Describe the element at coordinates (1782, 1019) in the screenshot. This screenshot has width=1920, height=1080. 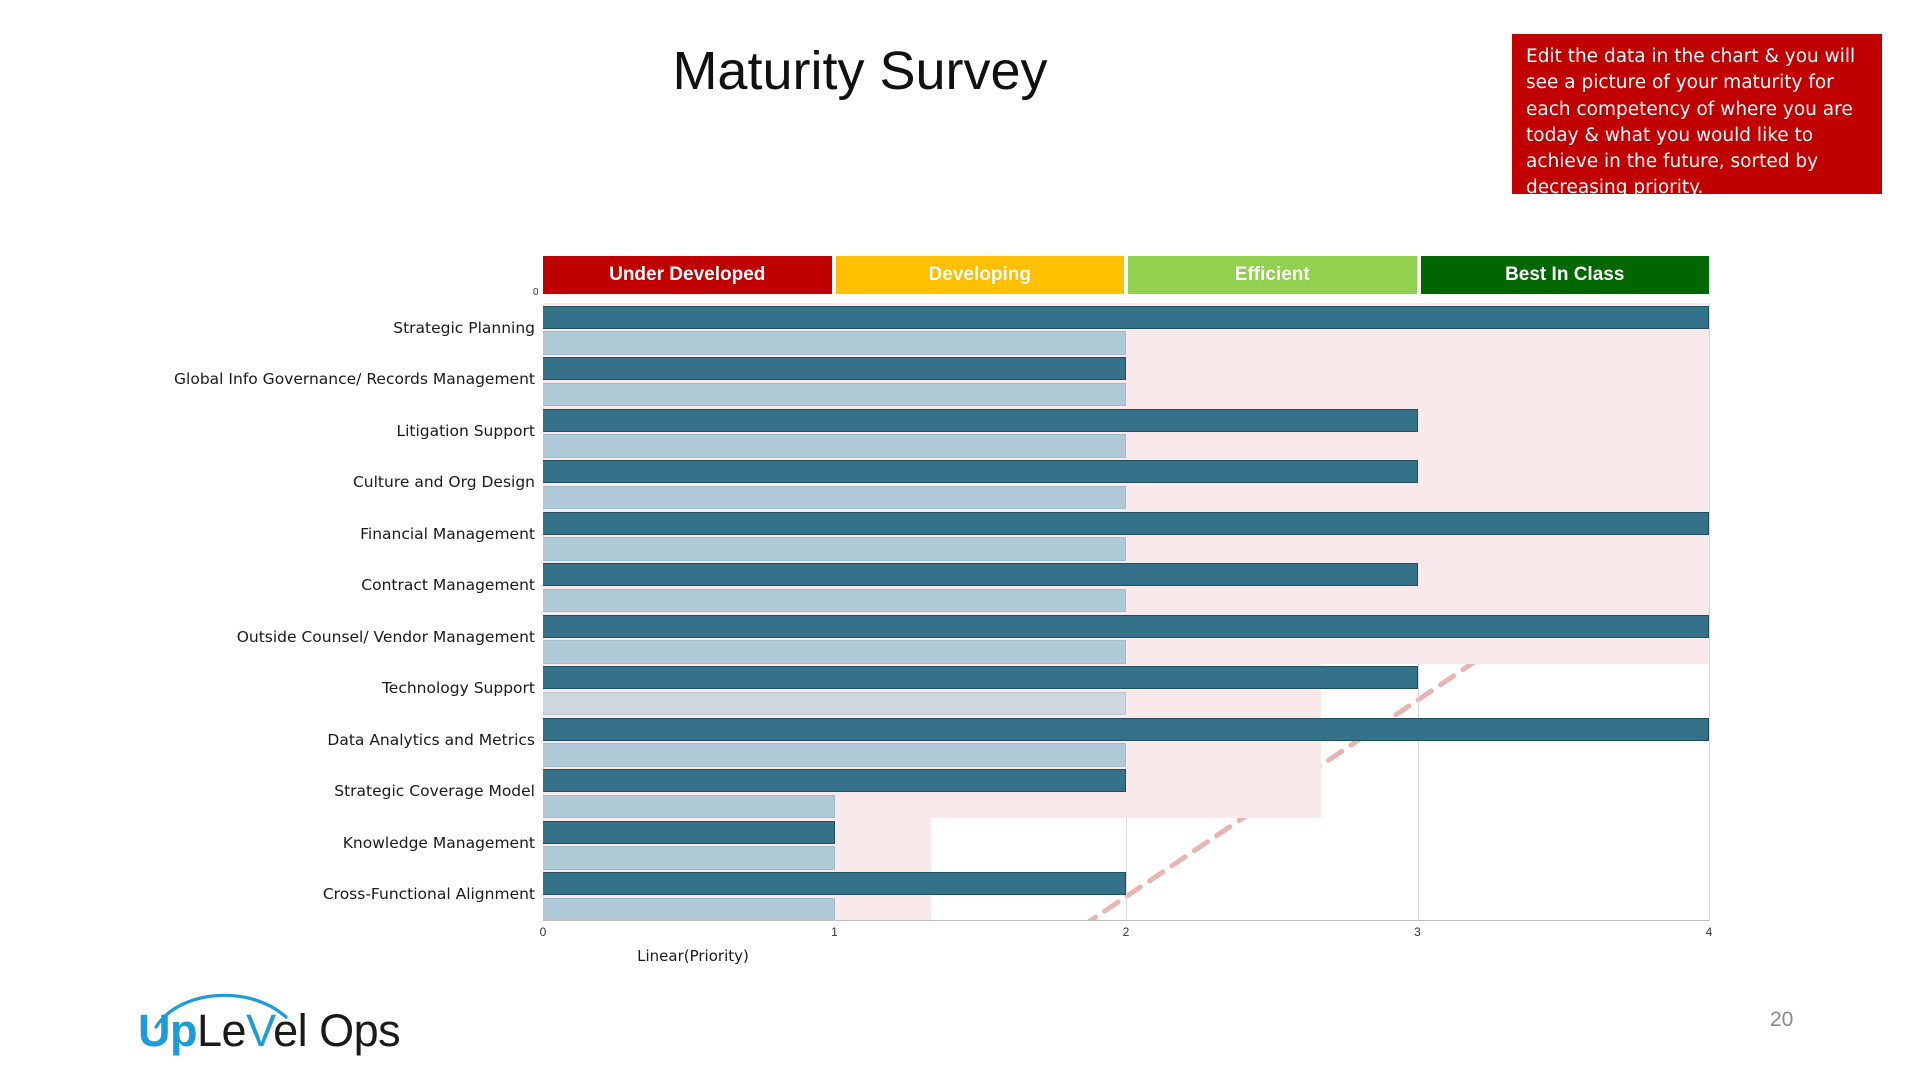
I see `page-number: 20` at that location.